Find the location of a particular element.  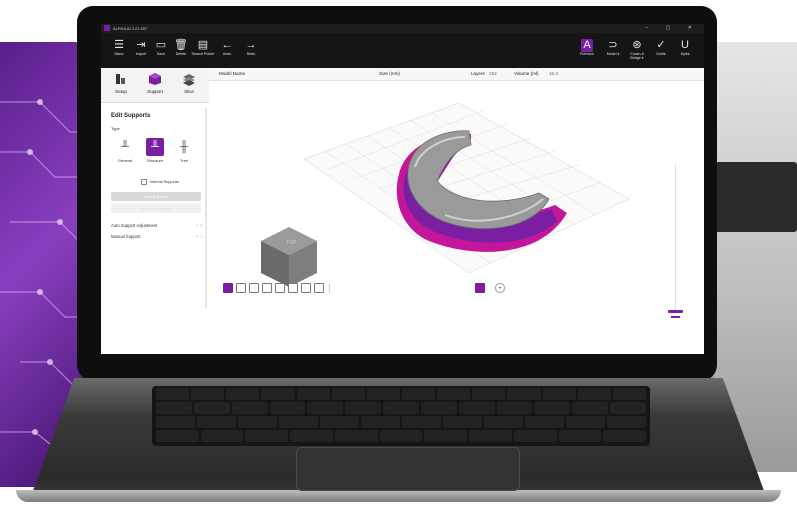

delete-button: 🗑 Delete is located at coordinates (181, 47).